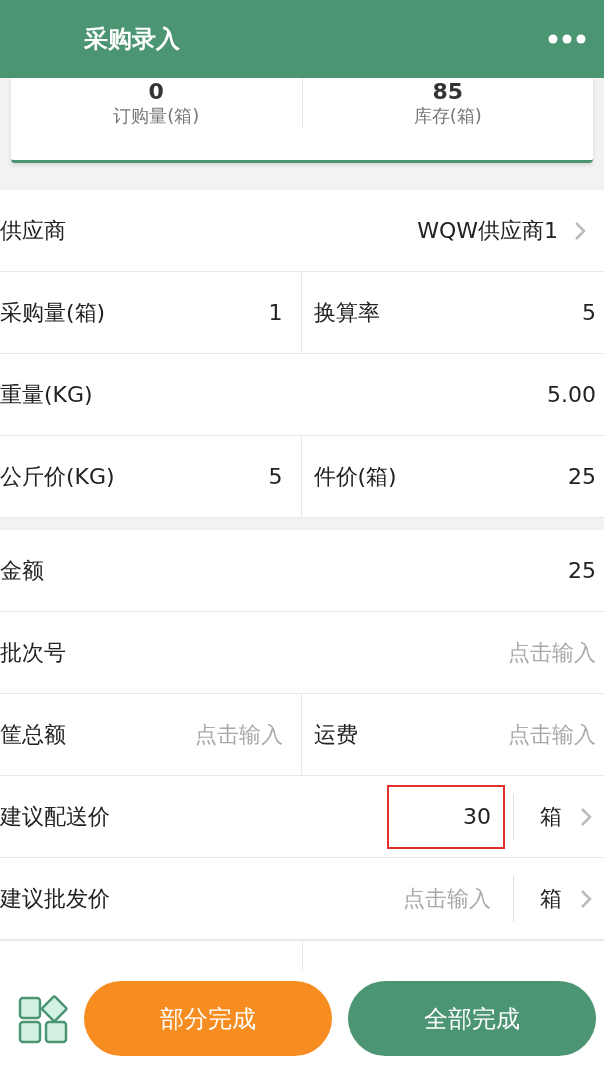 This screenshot has height=1067, width=604. Describe the element at coordinates (312, 230) in the screenshot. I see `select-field: WQW供应商1` at that location.